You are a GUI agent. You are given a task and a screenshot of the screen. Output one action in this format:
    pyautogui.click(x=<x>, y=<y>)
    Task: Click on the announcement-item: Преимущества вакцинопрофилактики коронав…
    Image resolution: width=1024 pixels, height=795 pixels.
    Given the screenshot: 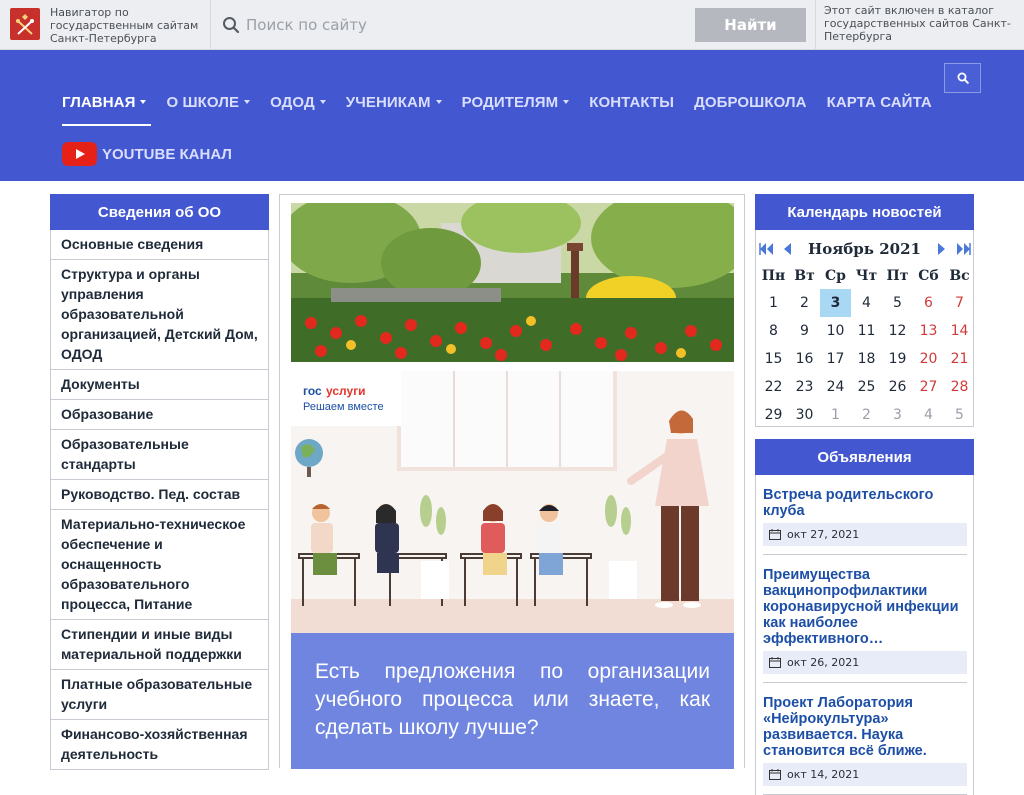 What is the action you would take?
    pyautogui.click(x=865, y=619)
    